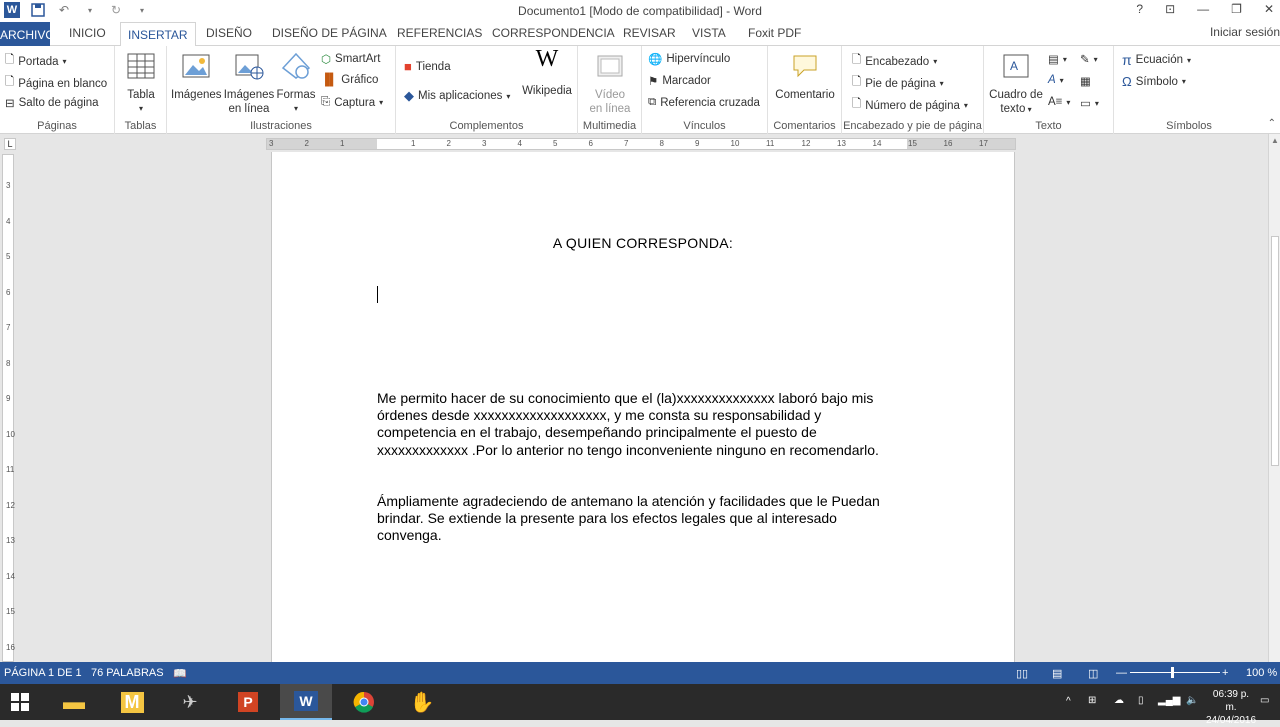 This screenshot has height=727, width=1280. What do you see at coordinates (1275, 140) in the screenshot?
I see `scroll-up-icon: ▲` at bounding box center [1275, 140].